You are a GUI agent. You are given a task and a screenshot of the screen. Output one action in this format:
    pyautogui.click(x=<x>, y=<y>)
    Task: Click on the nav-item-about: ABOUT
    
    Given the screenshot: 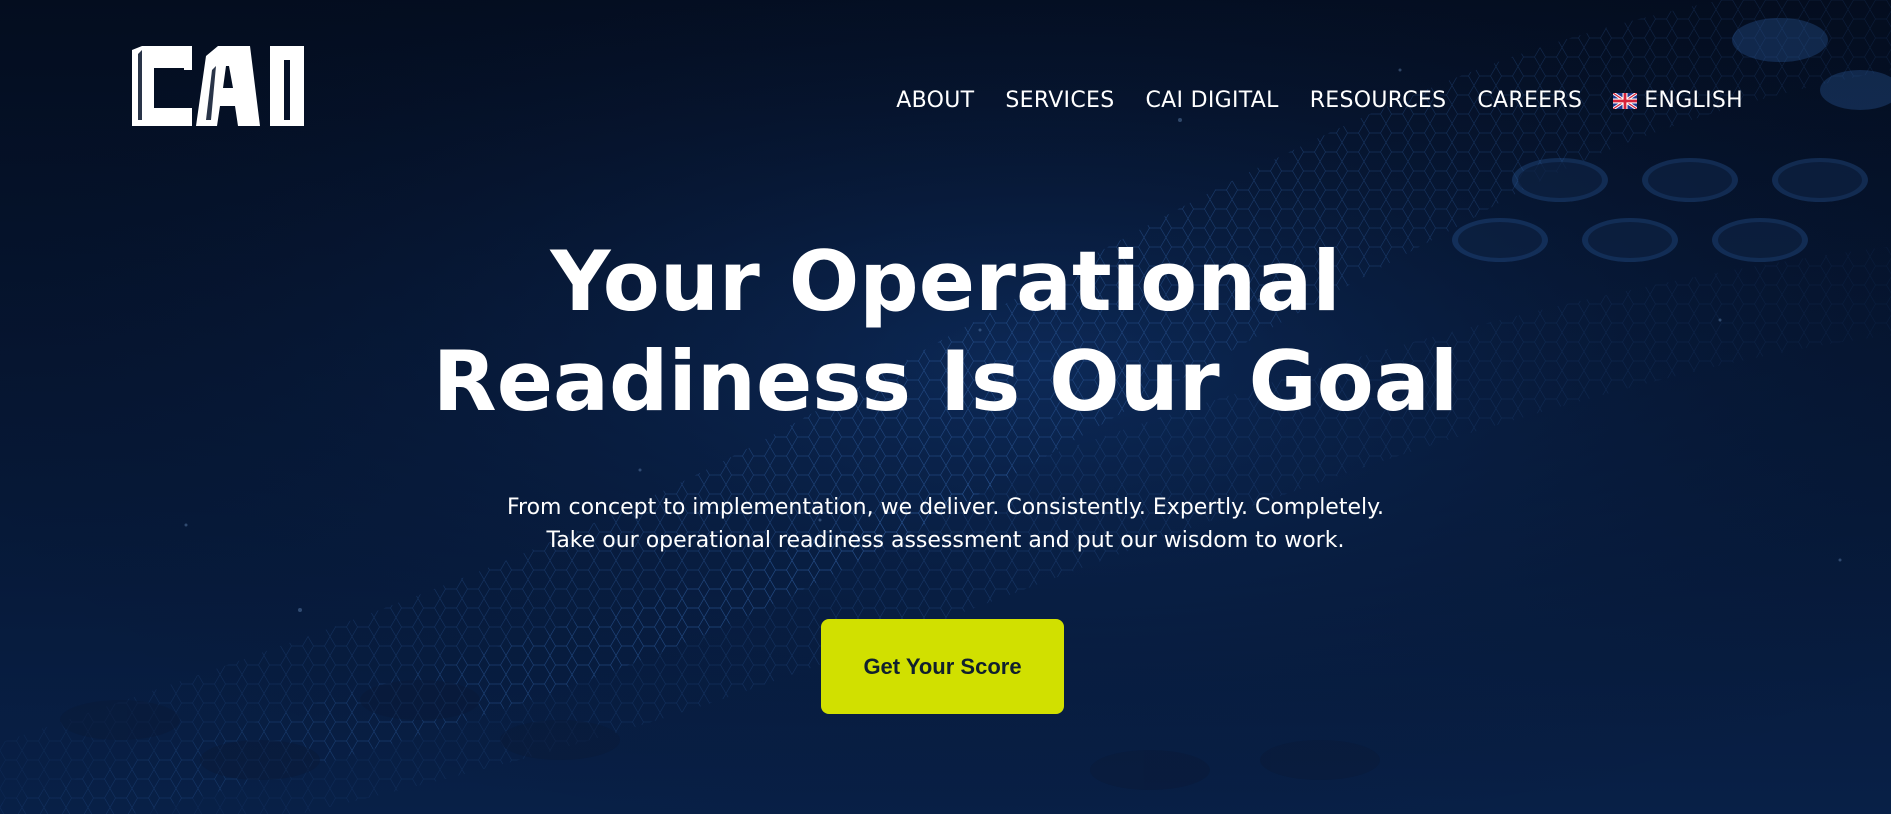 What is the action you would take?
    pyautogui.click(x=935, y=100)
    